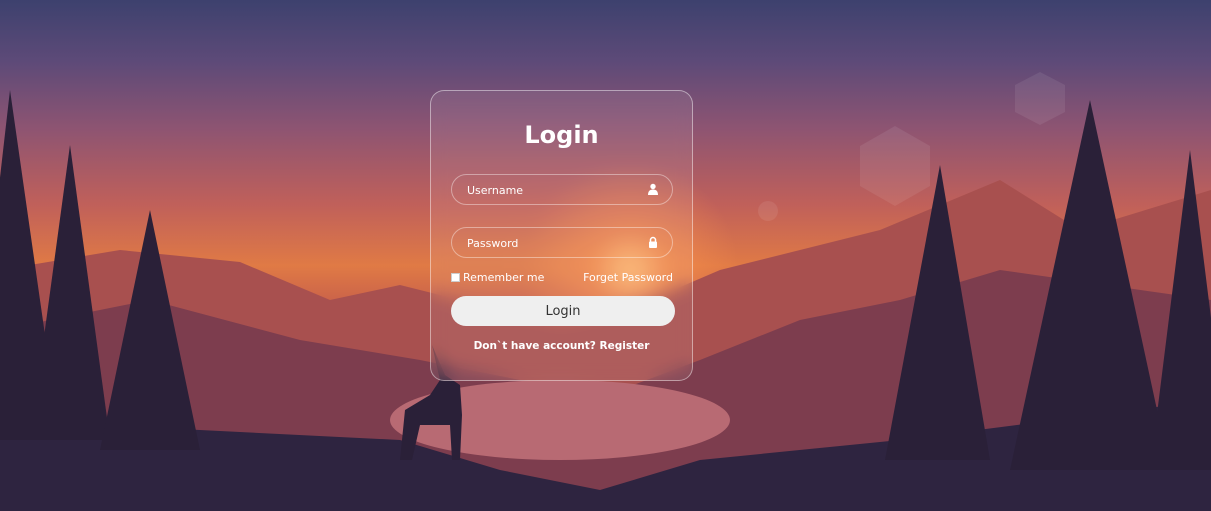 The width and height of the screenshot is (1211, 511). I want to click on password-field, so click(562, 243).